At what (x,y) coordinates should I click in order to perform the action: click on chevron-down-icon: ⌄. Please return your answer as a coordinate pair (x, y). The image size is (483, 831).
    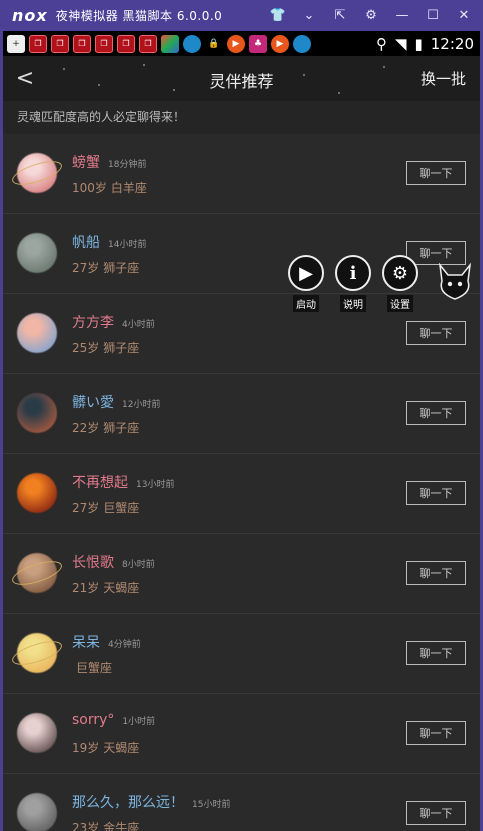
    Looking at the image, I should click on (309, 16).